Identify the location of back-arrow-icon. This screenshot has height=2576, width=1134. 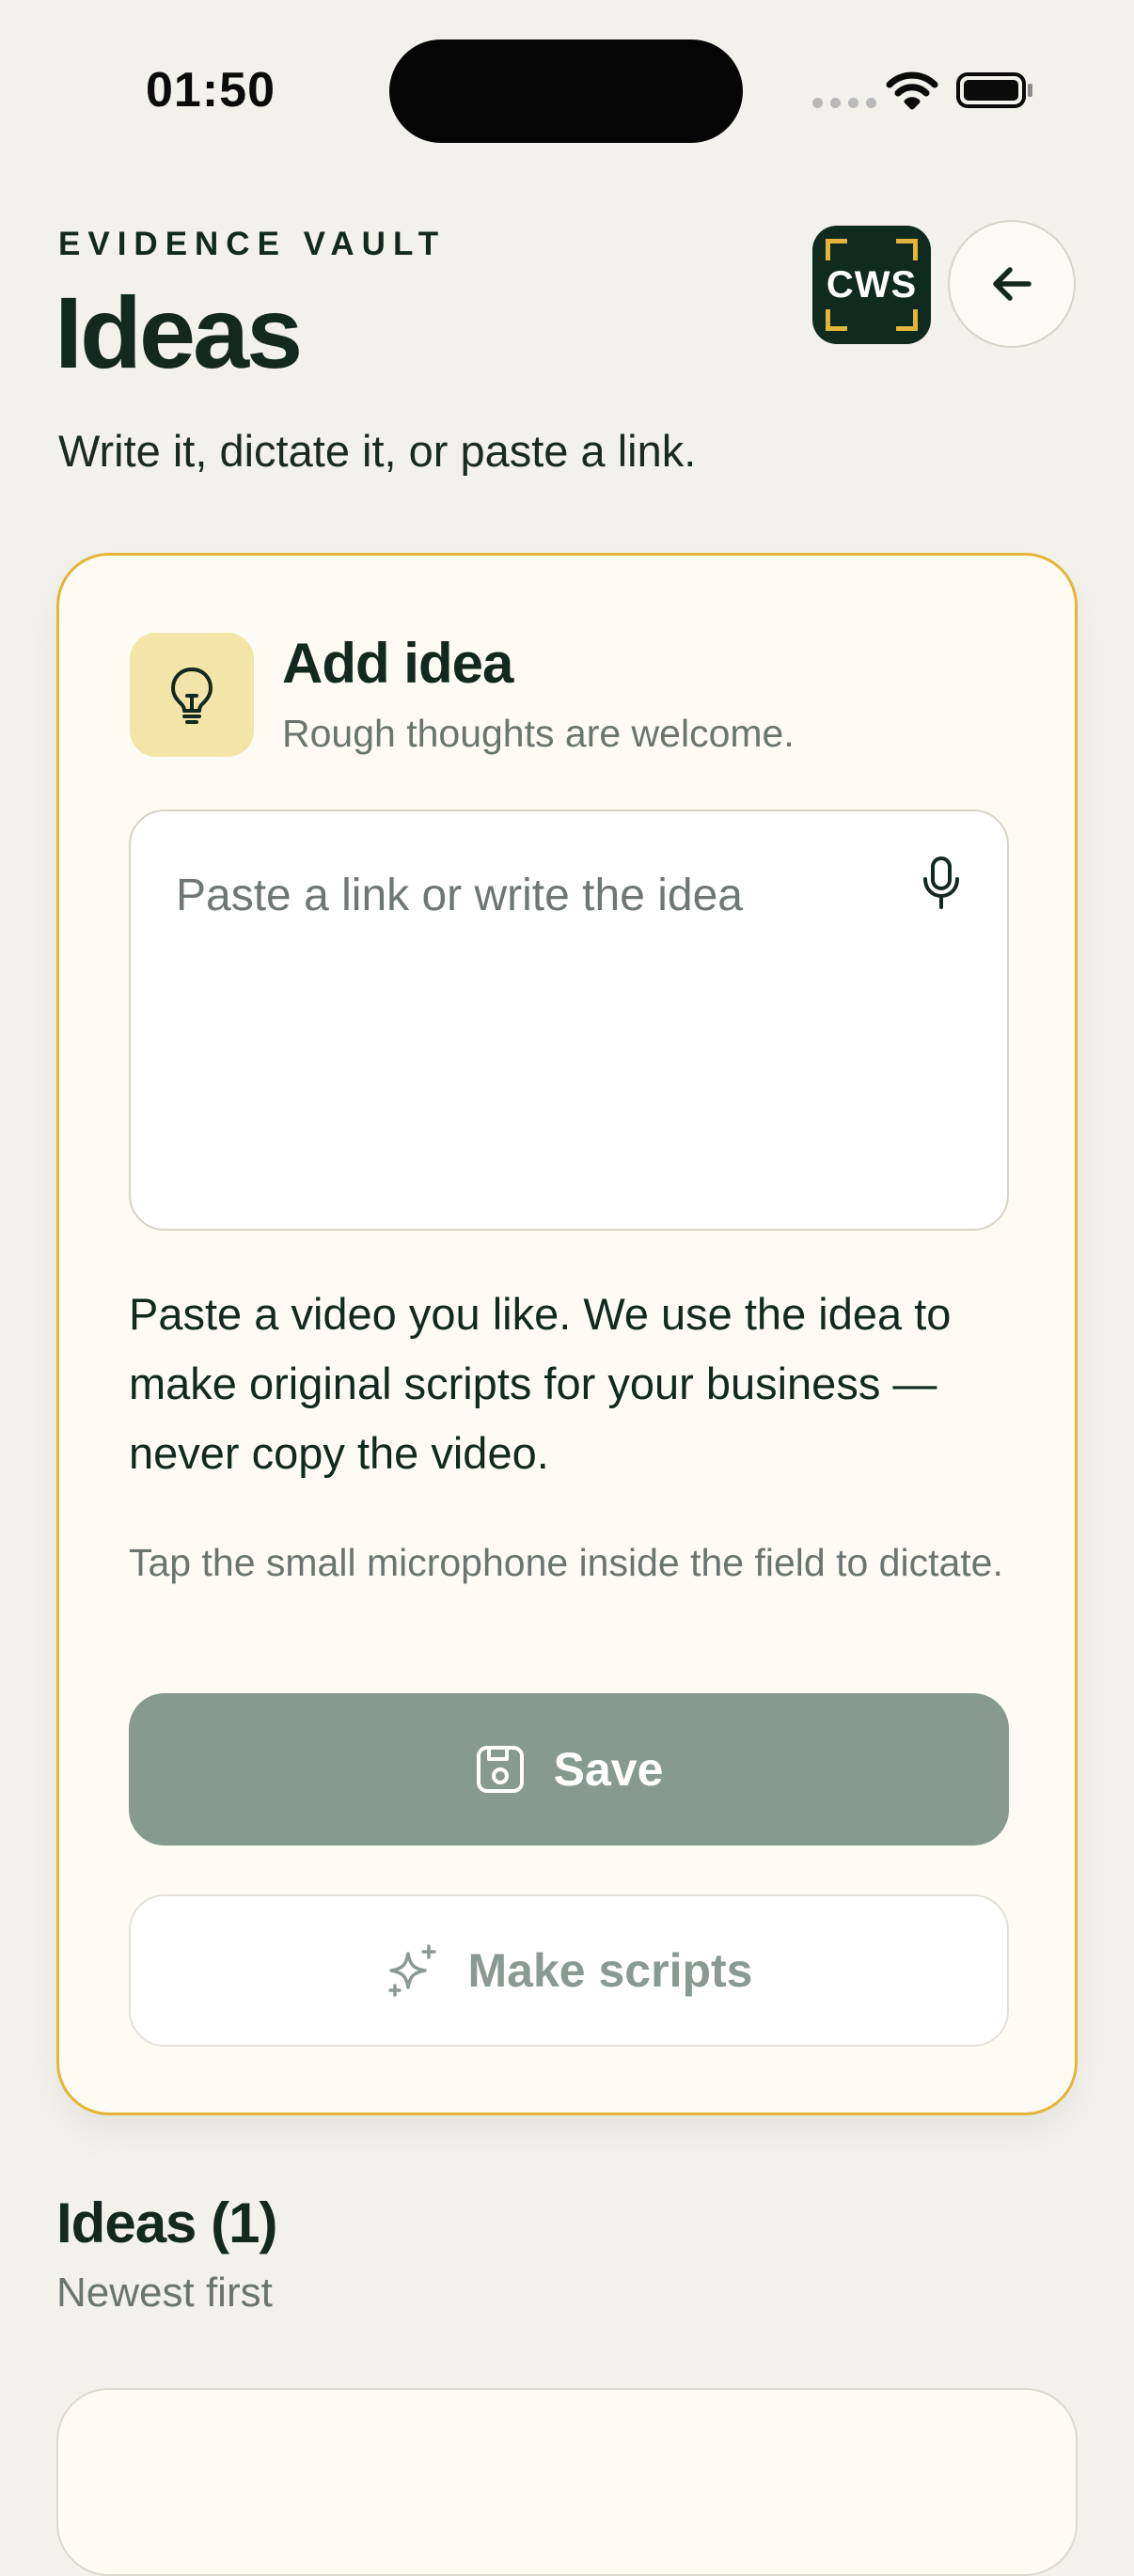
(1012, 284).